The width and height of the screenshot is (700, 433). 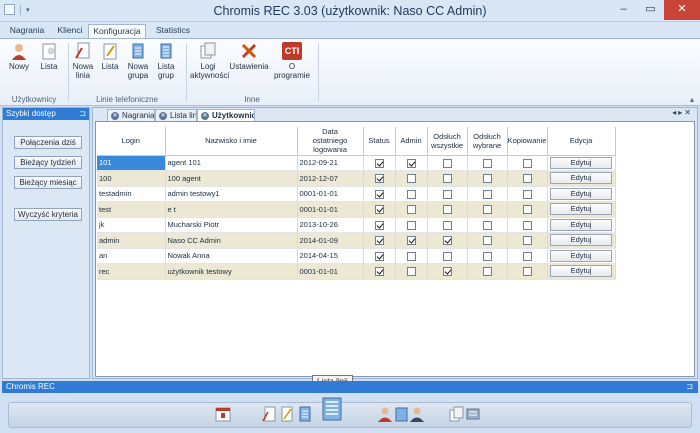 I want to click on current-month-button: Bieżący miesiąc, so click(x=48, y=182).